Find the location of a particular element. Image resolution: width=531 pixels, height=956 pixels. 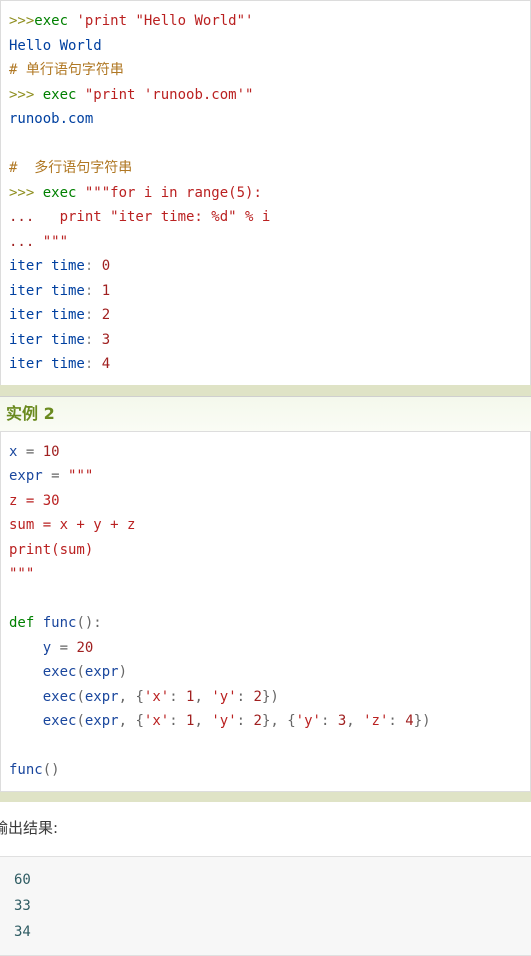

output-result-block: 60 33 34 is located at coordinates (265, 905).